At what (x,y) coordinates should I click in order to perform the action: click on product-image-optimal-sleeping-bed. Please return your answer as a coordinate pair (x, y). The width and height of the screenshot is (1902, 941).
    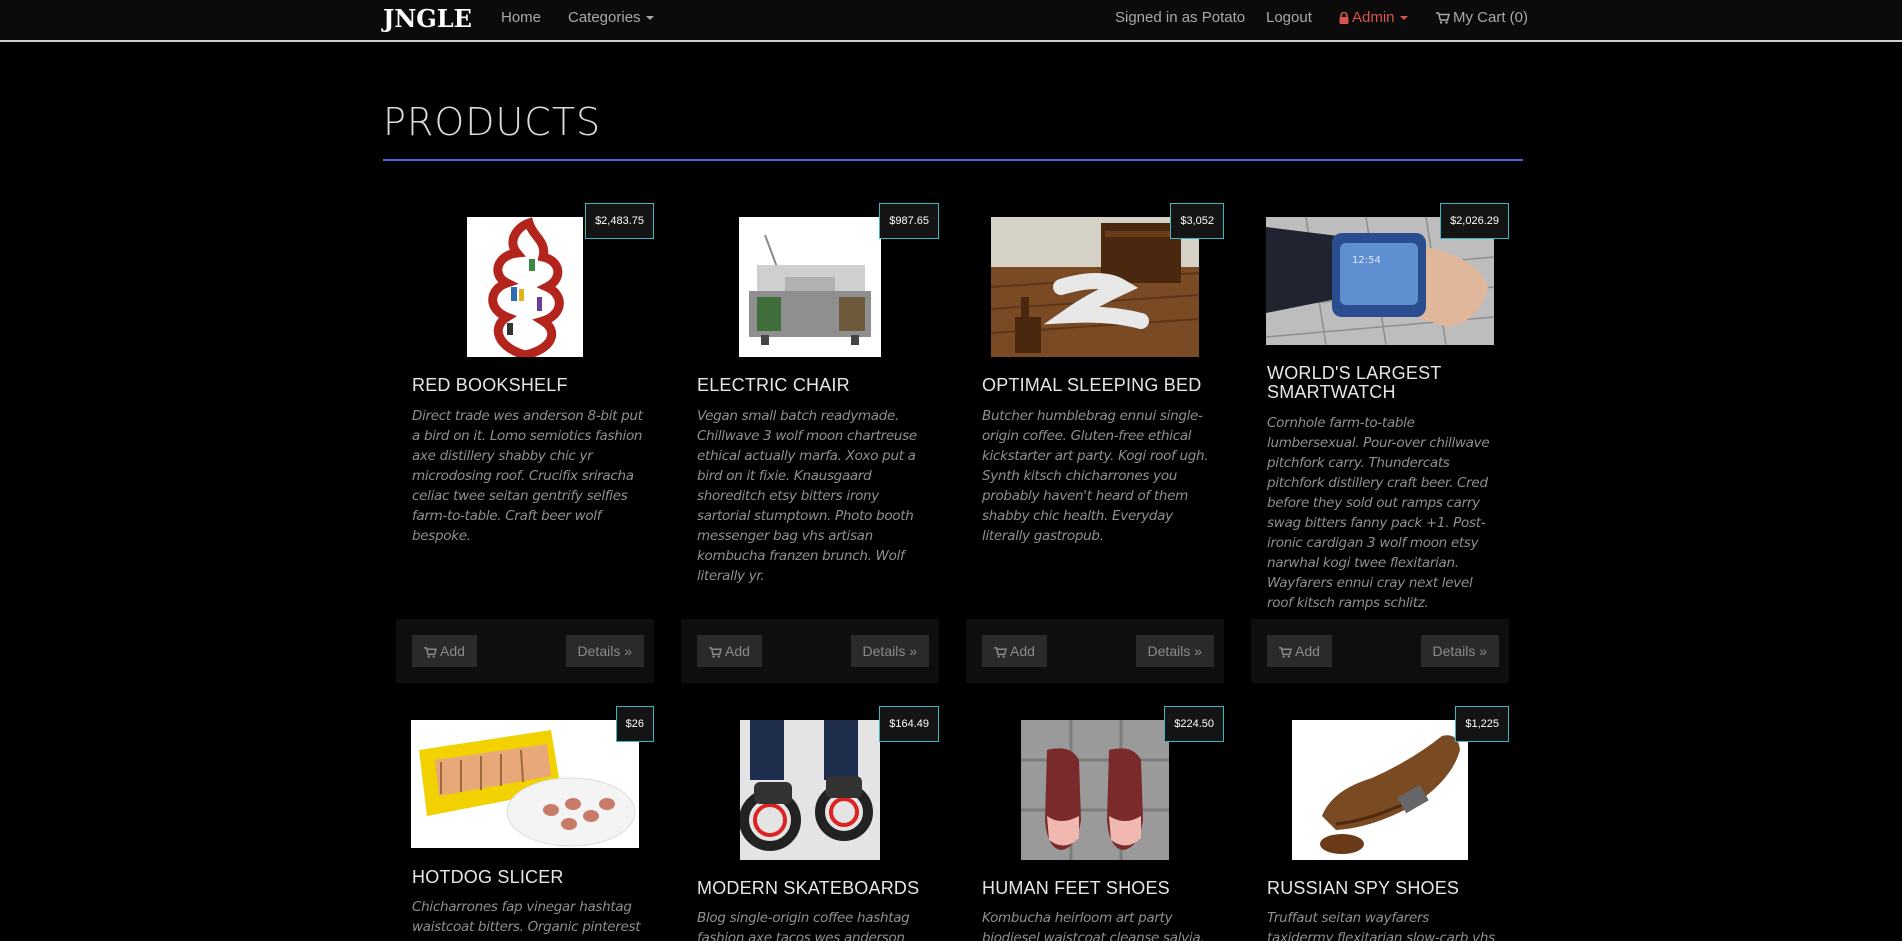
    Looking at the image, I should click on (1095, 287).